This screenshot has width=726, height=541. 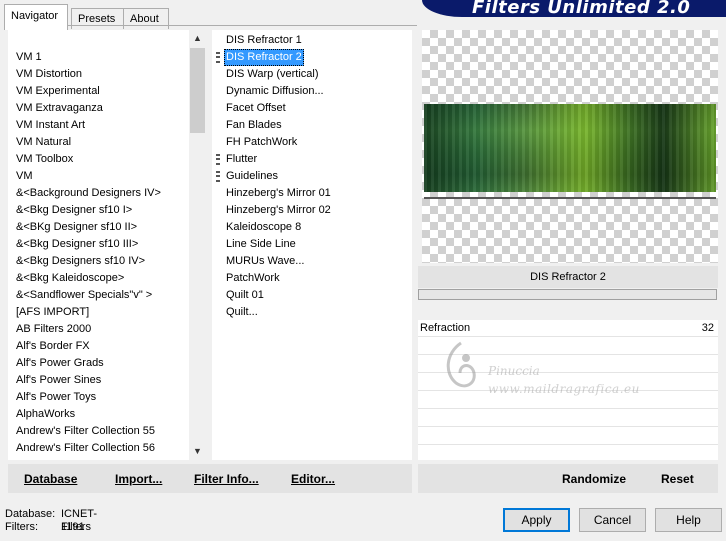 I want to click on right-toolbar: Randomize Reset, so click(x=568, y=478).